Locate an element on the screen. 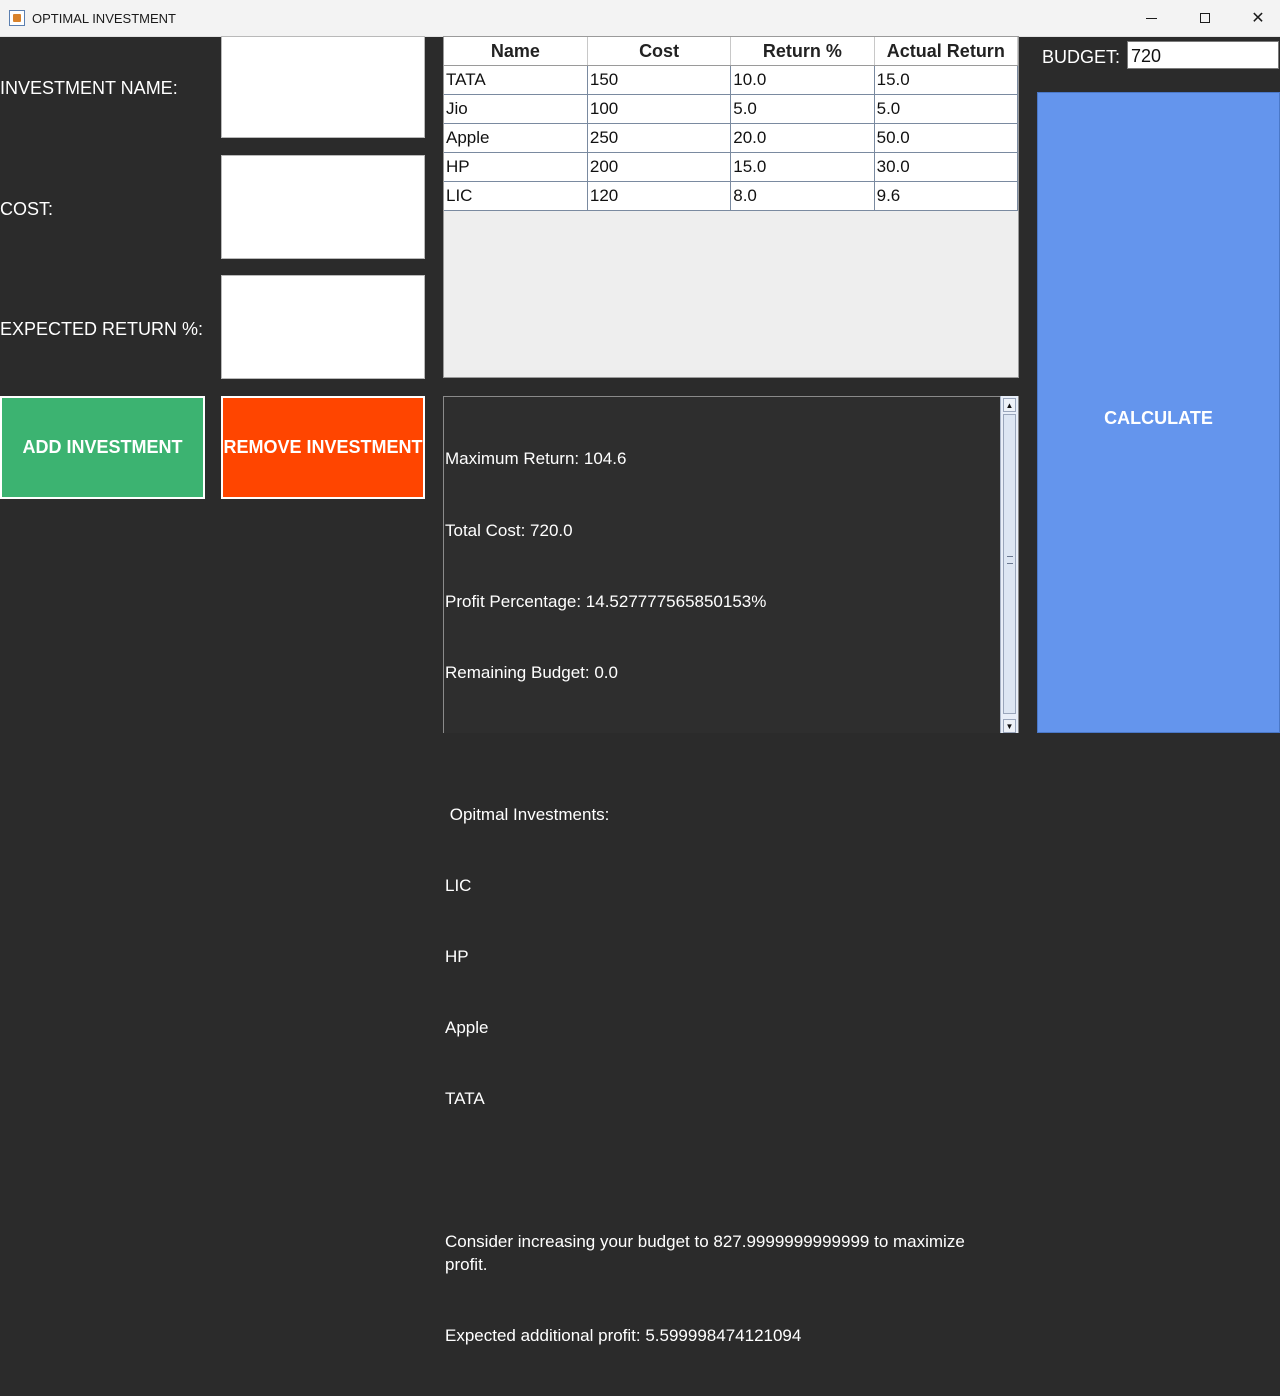 The width and height of the screenshot is (1280, 1396). budget-input is located at coordinates (1203, 55).